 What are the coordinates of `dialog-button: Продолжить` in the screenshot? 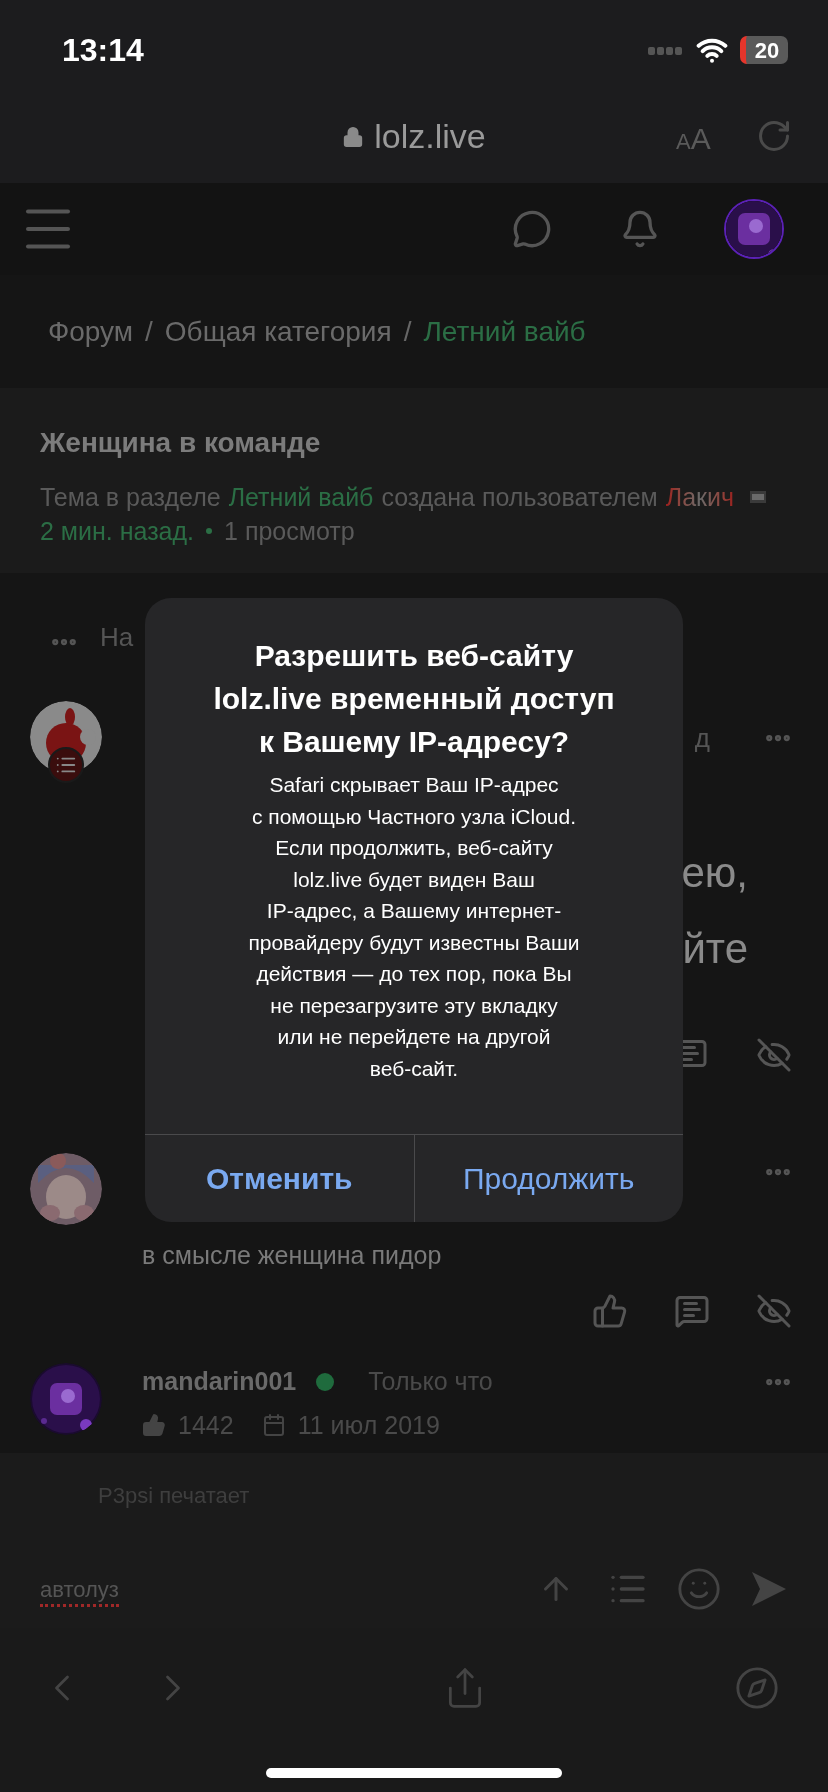 It's located at (548, 1178).